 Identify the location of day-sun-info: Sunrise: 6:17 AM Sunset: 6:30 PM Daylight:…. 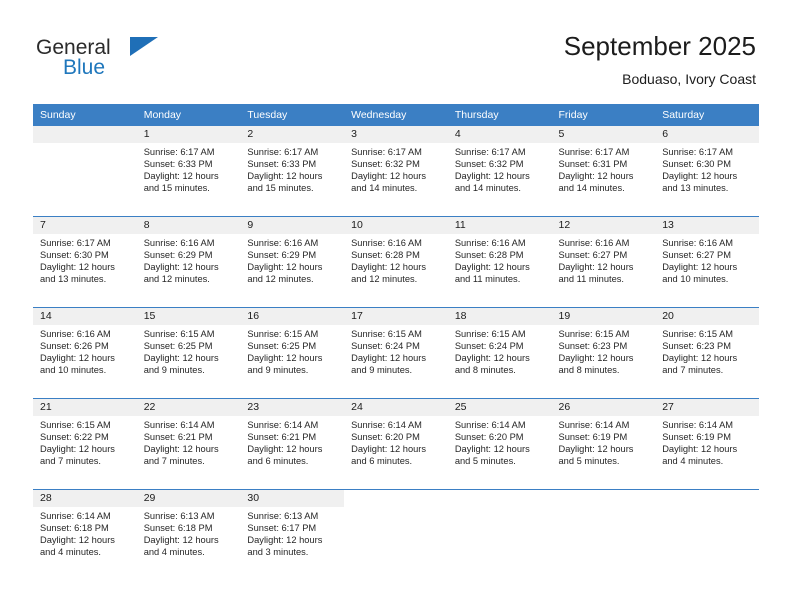
(707, 169).